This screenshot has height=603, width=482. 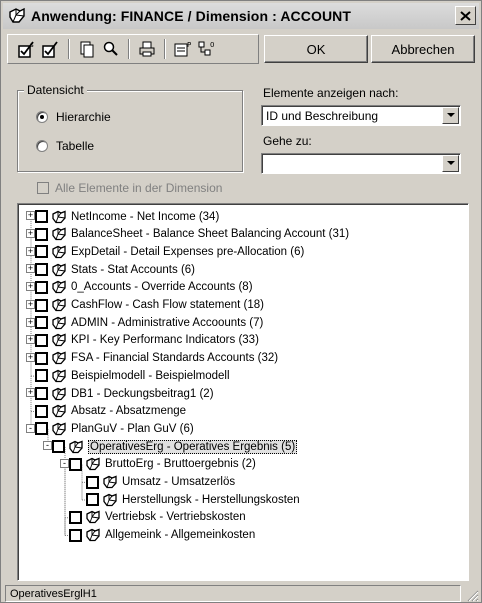 What do you see at coordinates (111, 49) in the screenshot?
I see `find-button` at bounding box center [111, 49].